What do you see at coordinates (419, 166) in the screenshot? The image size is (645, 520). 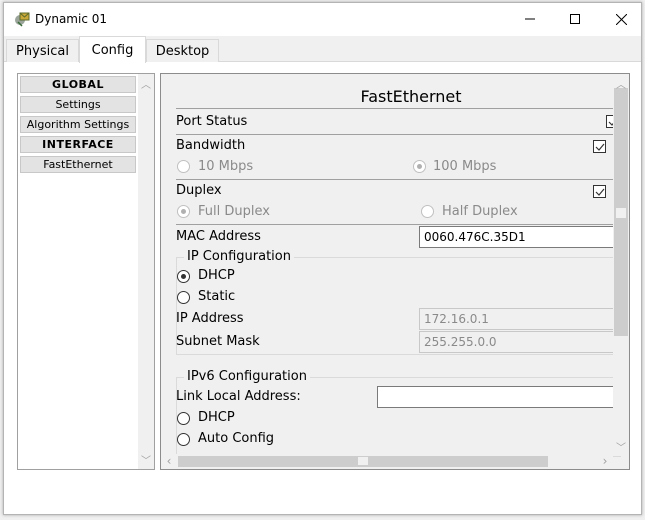 I see `radio-100mbps` at bounding box center [419, 166].